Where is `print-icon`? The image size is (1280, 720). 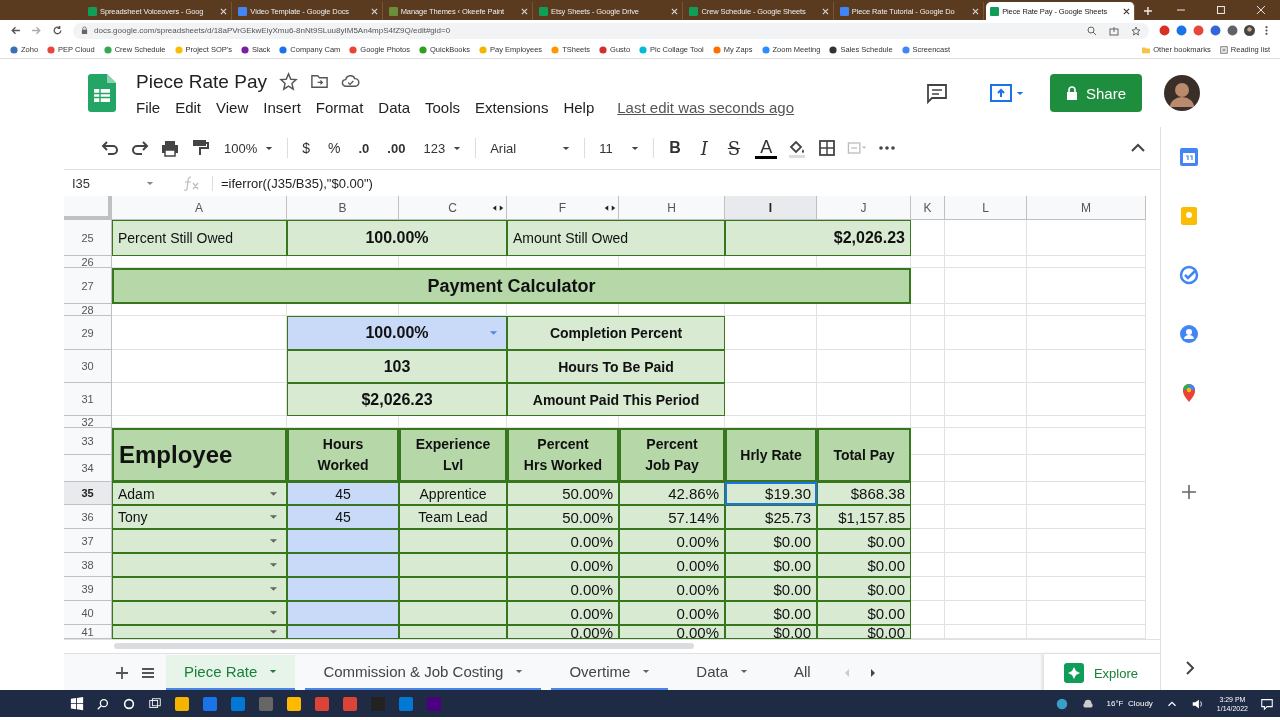 print-icon is located at coordinates (170, 148).